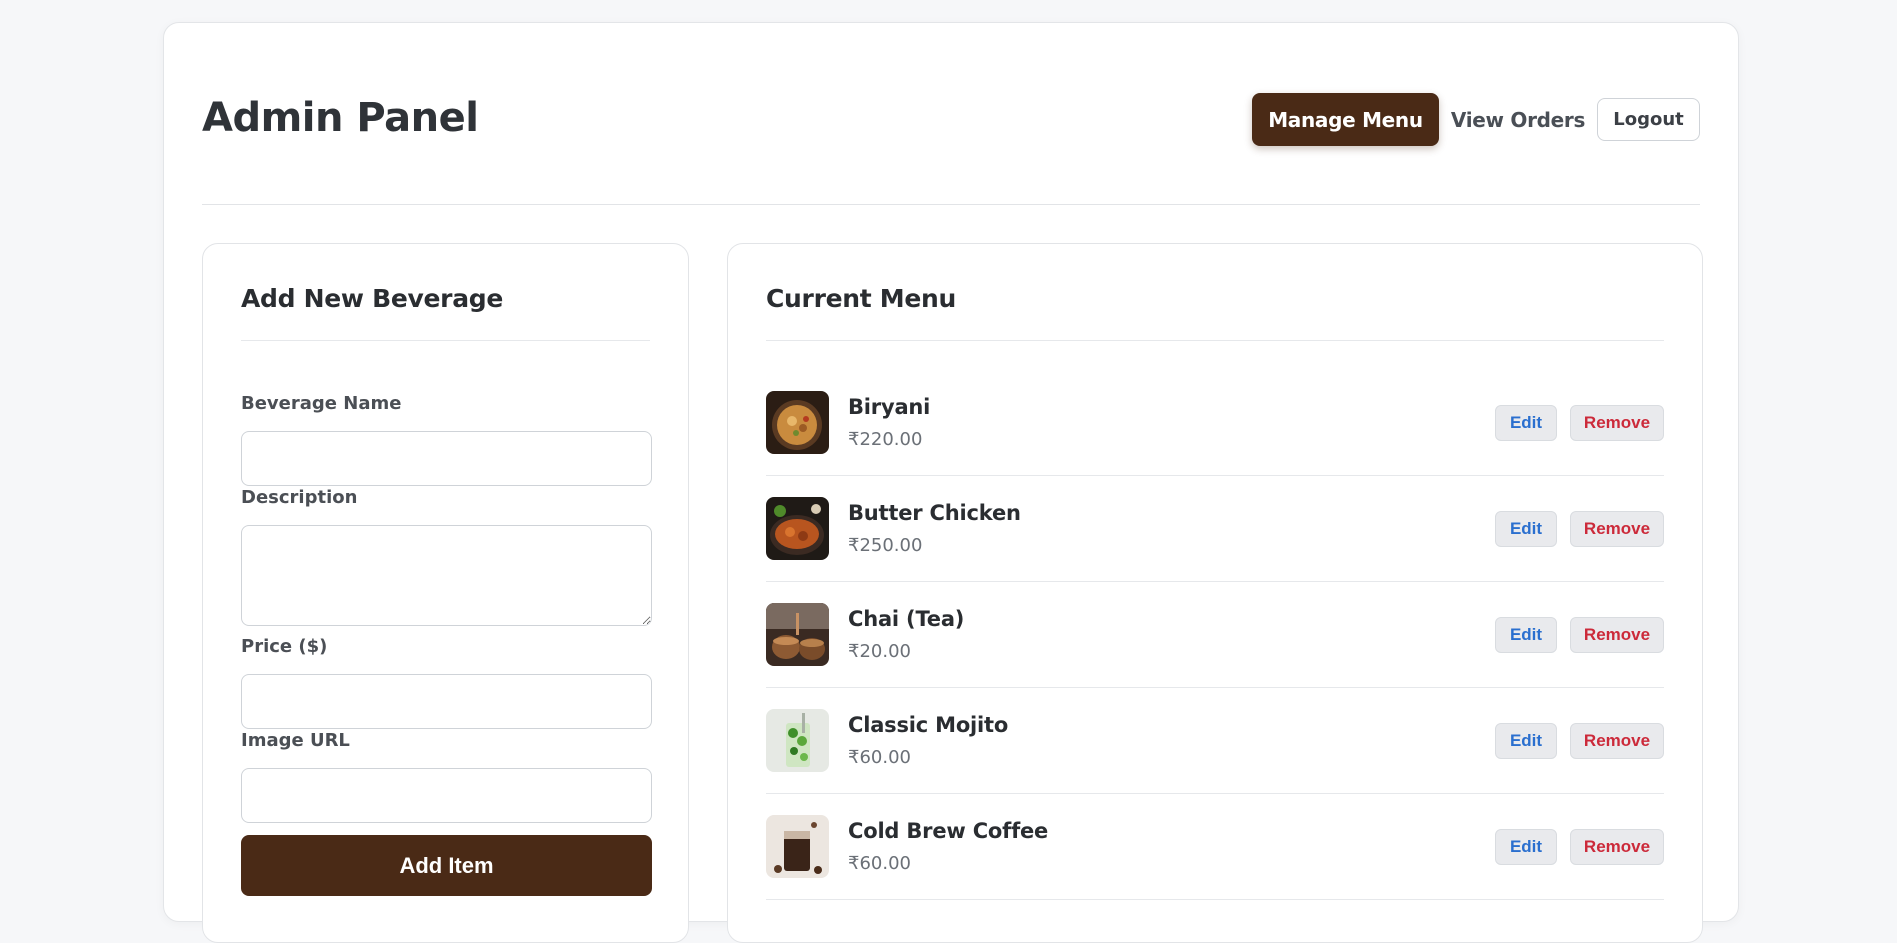 The width and height of the screenshot is (1897, 943). Describe the element at coordinates (906, 619) in the screenshot. I see `menu-item-name: Chai (Tea)` at that location.